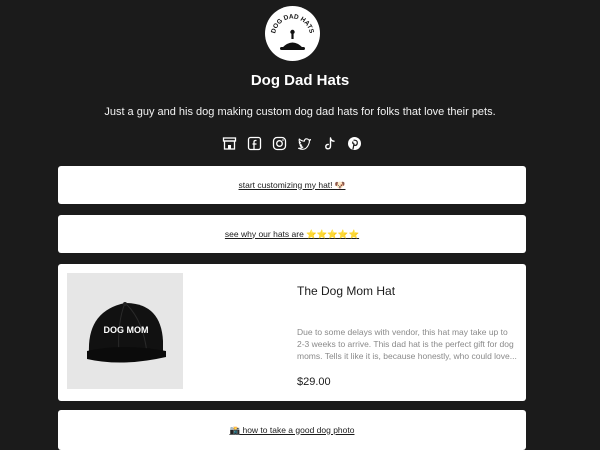 The height and width of the screenshot is (450, 600). I want to click on dog-photo-guide-label: 📸 how to take a good dog photo, so click(292, 429).